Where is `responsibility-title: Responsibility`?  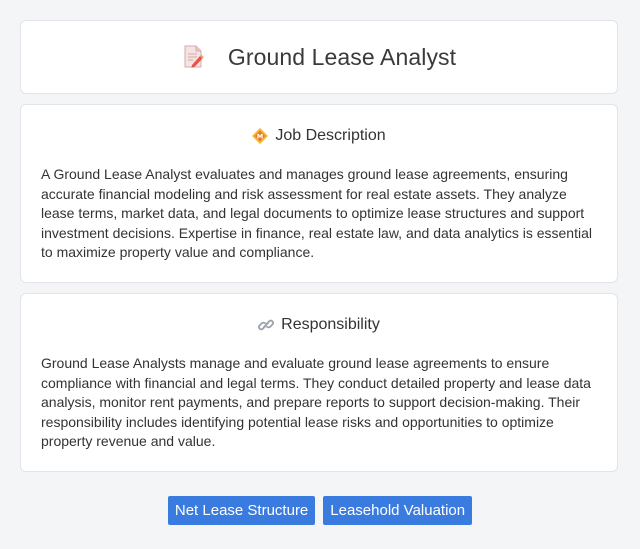
responsibility-title: Responsibility is located at coordinates (330, 324).